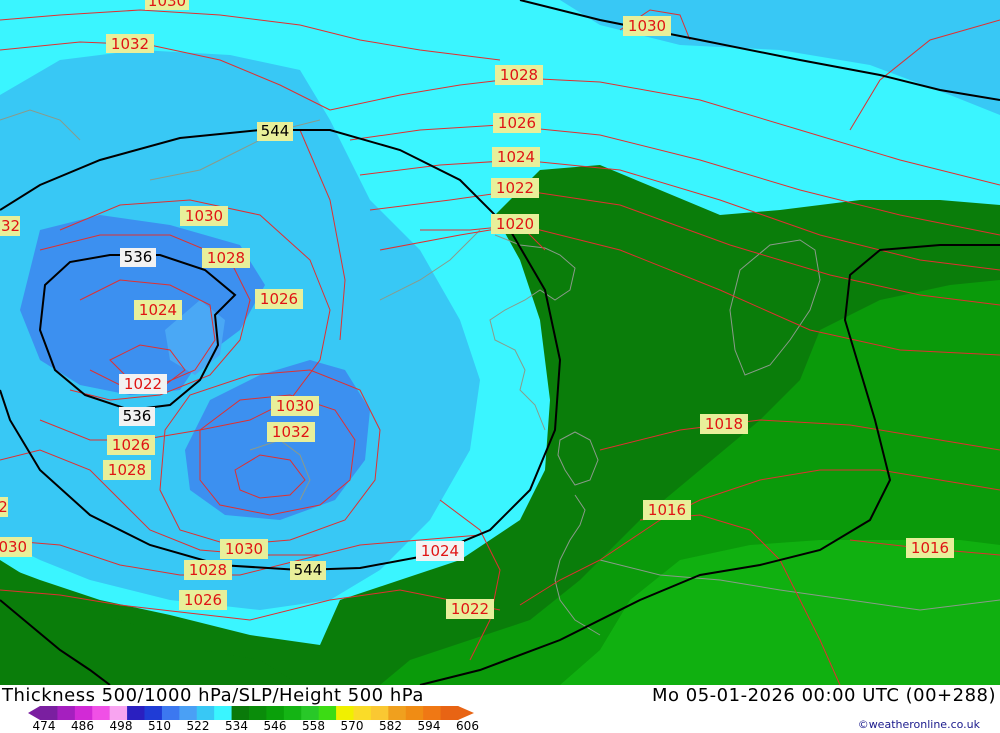  What do you see at coordinates (159, 726) in the screenshot?
I see `legend-tick-label: 510` at bounding box center [159, 726].